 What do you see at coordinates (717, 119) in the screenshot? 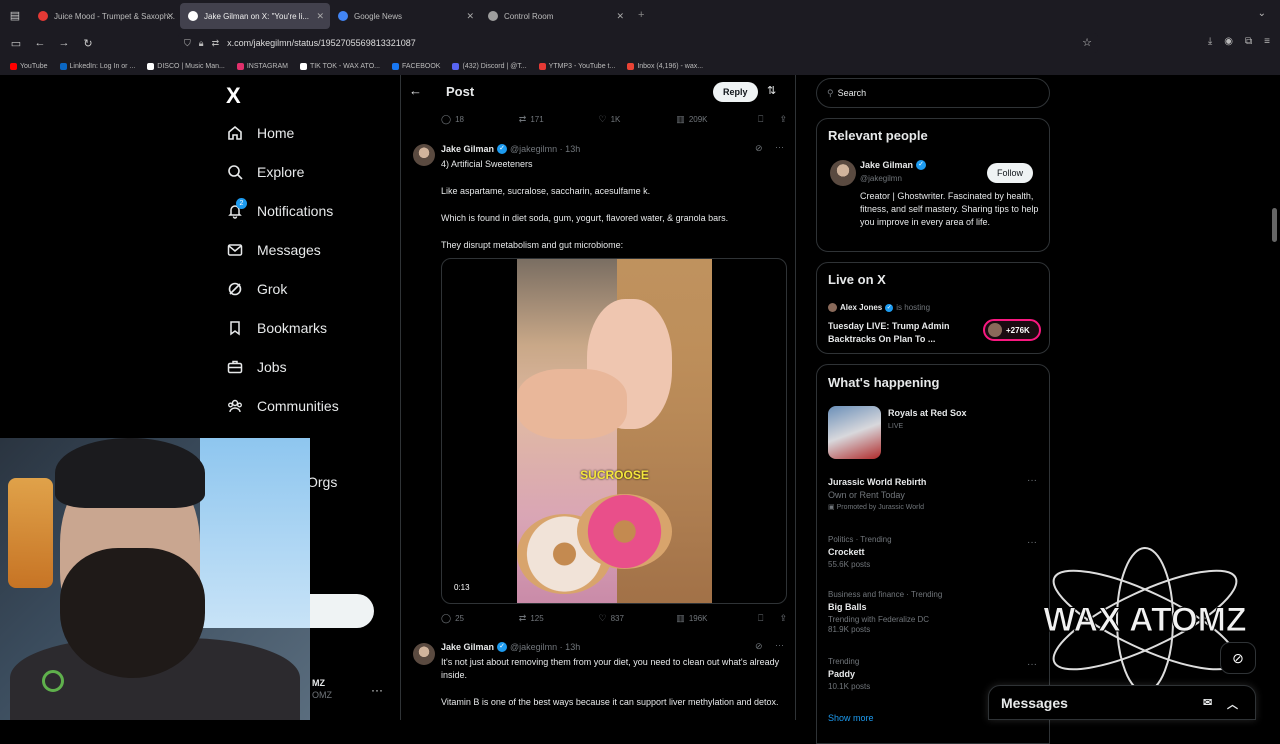
I see `views-action: ▥ 209K` at bounding box center [717, 119].